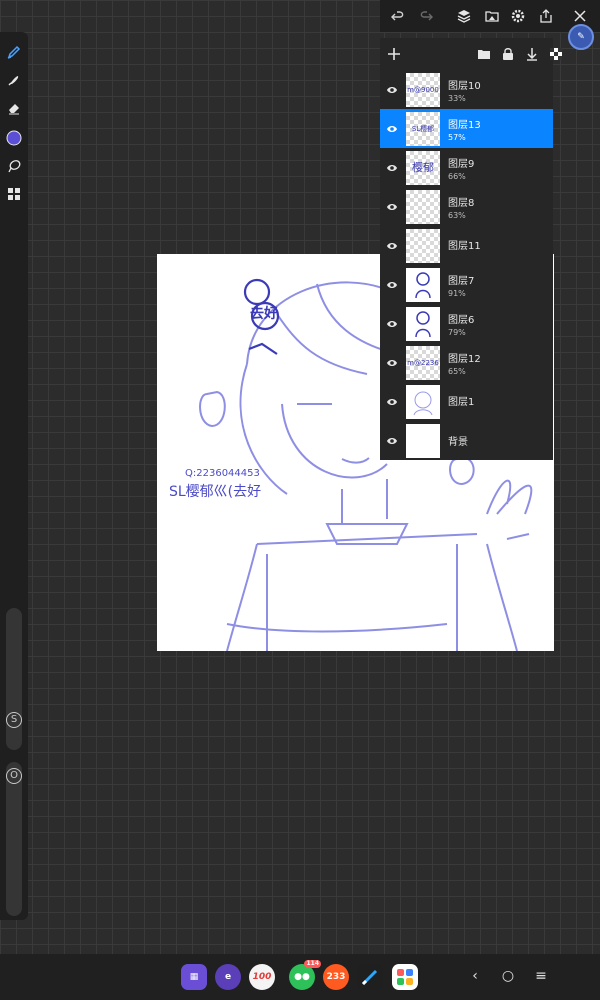  I want to click on settings-icon, so click(518, 16).